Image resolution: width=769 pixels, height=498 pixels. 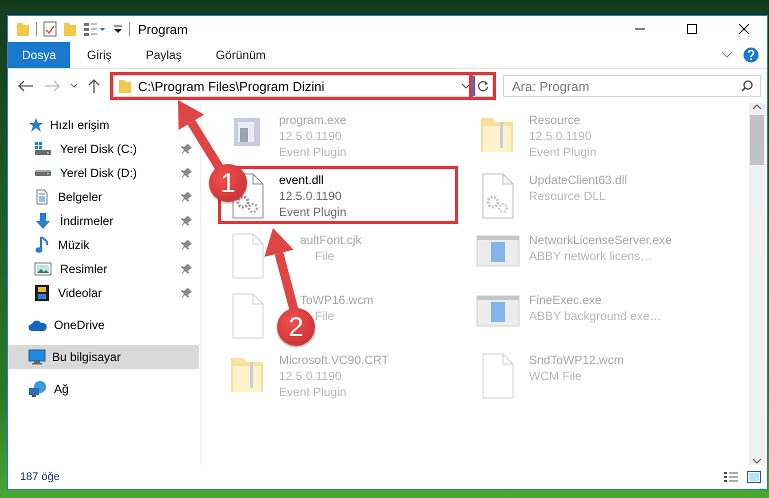 I want to click on file-detail: Resource DLL, so click(x=568, y=196).